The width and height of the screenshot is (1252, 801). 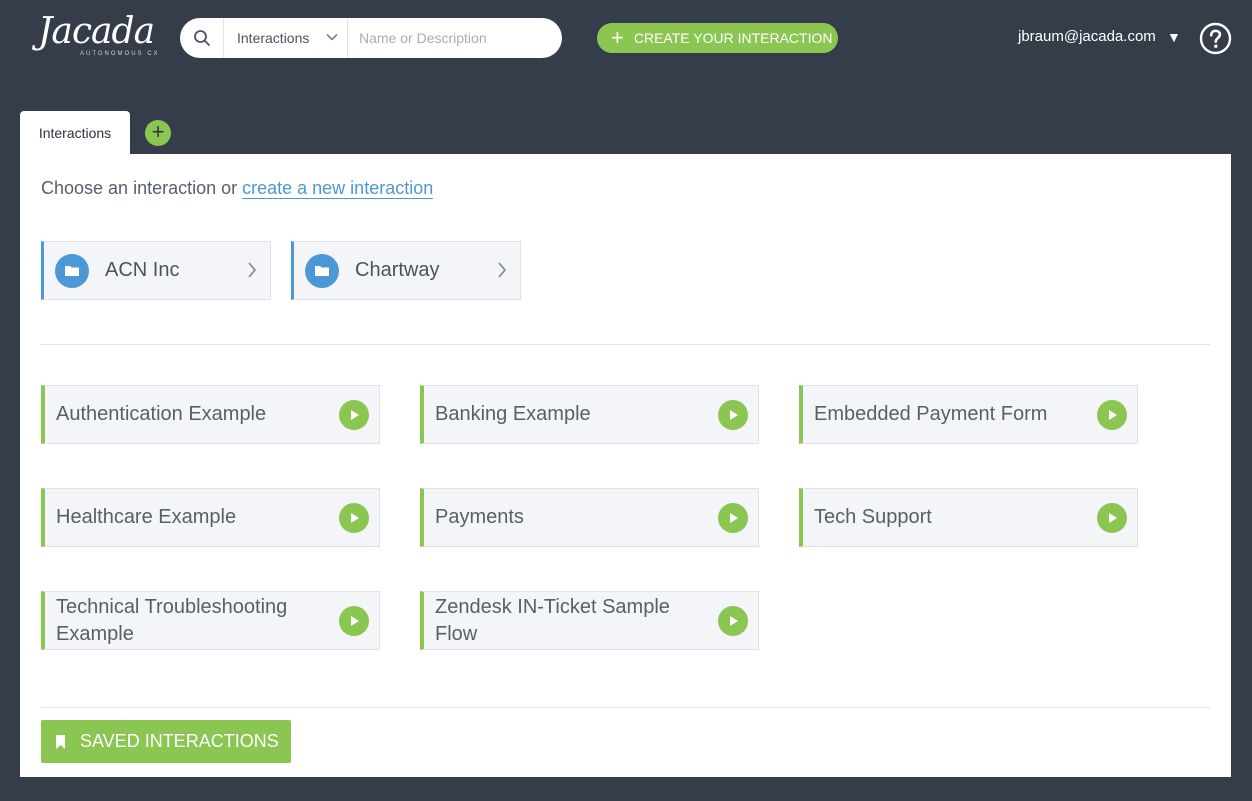 What do you see at coordinates (968, 517) in the screenshot?
I see `interaction-card-tech-support: Tech Support` at bounding box center [968, 517].